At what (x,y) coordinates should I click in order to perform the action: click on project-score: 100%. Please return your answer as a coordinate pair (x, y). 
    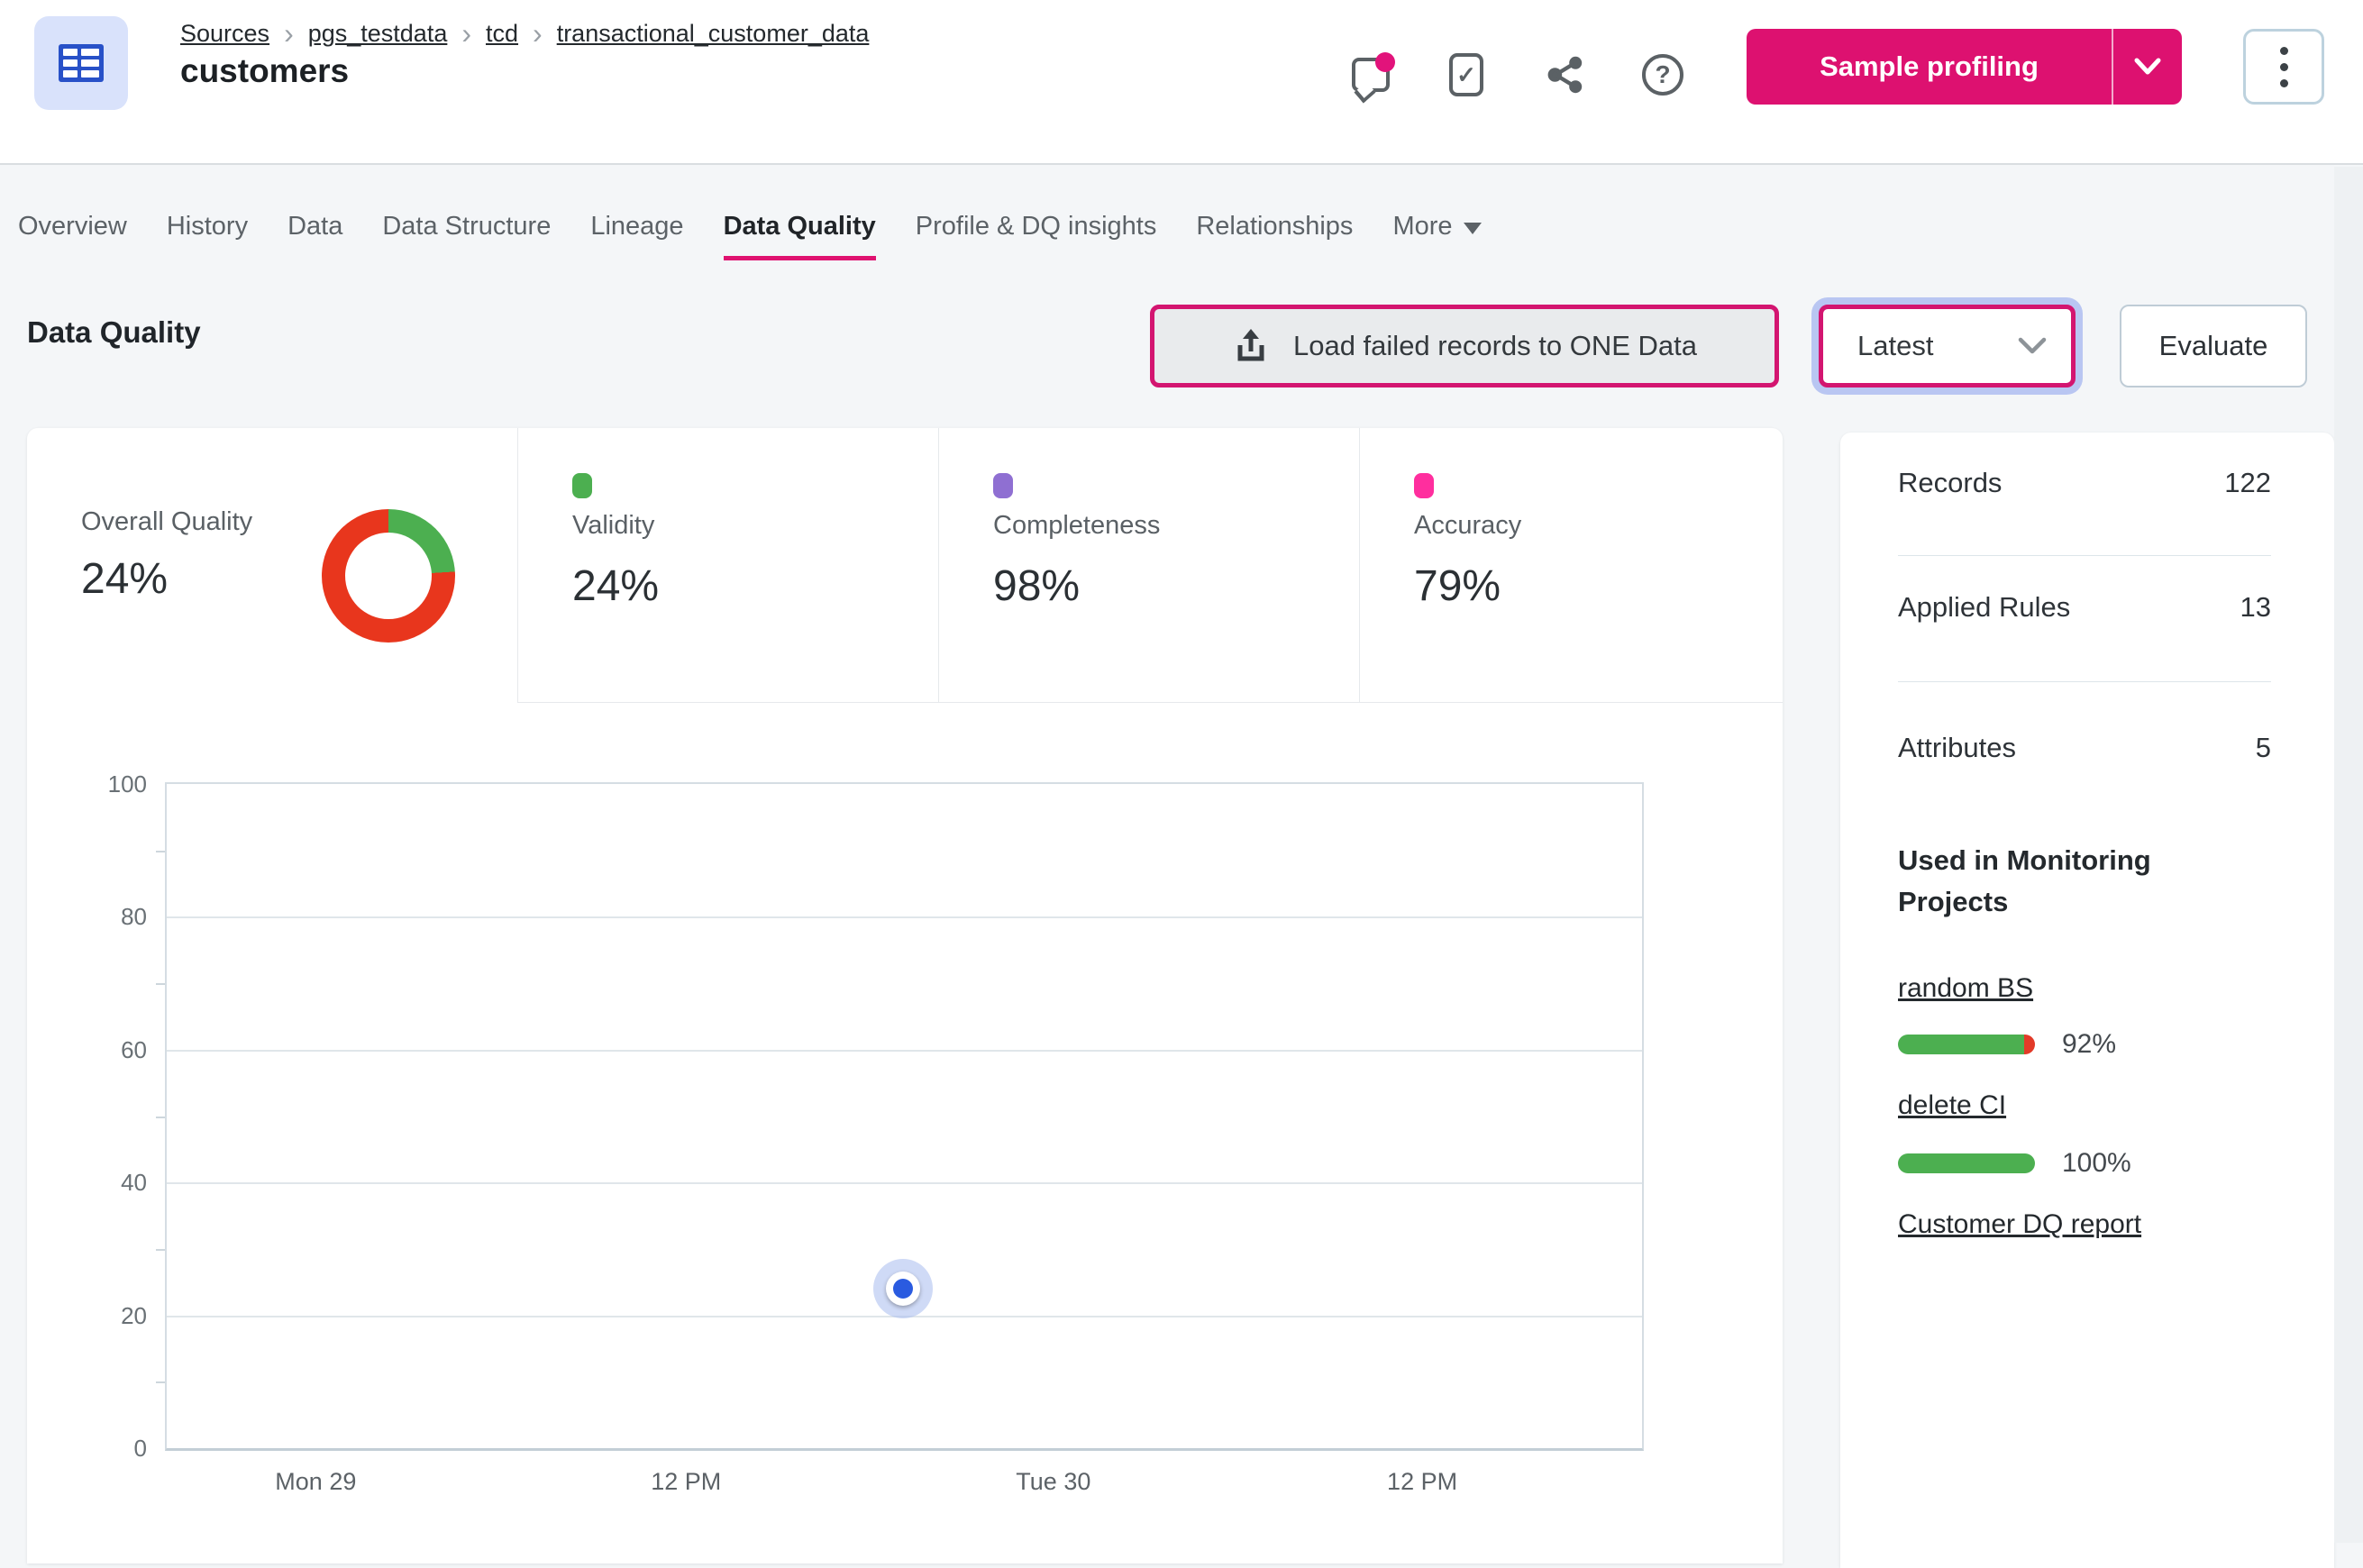
    Looking at the image, I should click on (2096, 1163).